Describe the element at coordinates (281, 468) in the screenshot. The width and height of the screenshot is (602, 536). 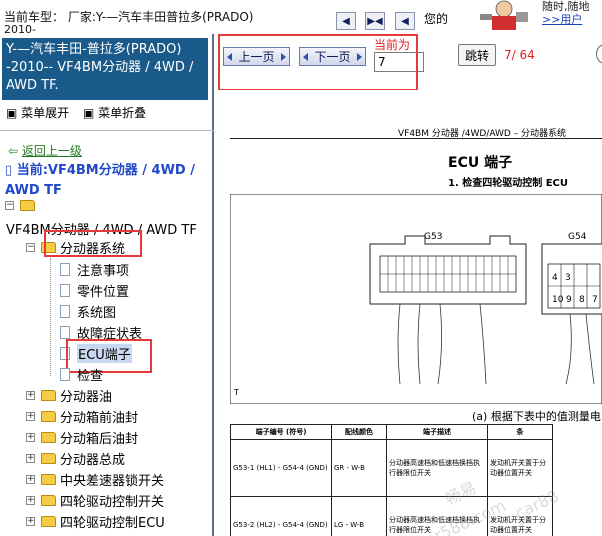
I see `table-cell: G53-1 (HL1) - G54-4 (GND)` at that location.